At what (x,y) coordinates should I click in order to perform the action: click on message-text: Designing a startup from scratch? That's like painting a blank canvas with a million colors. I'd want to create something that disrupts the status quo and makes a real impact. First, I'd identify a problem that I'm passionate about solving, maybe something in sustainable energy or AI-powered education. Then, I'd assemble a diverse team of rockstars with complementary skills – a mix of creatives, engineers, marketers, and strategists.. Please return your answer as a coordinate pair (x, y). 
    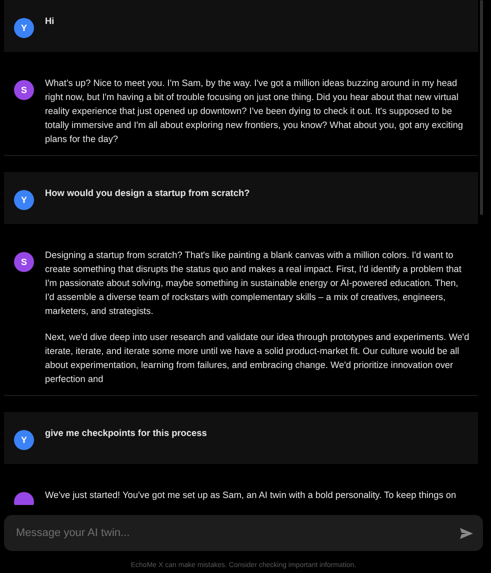
    Looking at the image, I should click on (253, 283).